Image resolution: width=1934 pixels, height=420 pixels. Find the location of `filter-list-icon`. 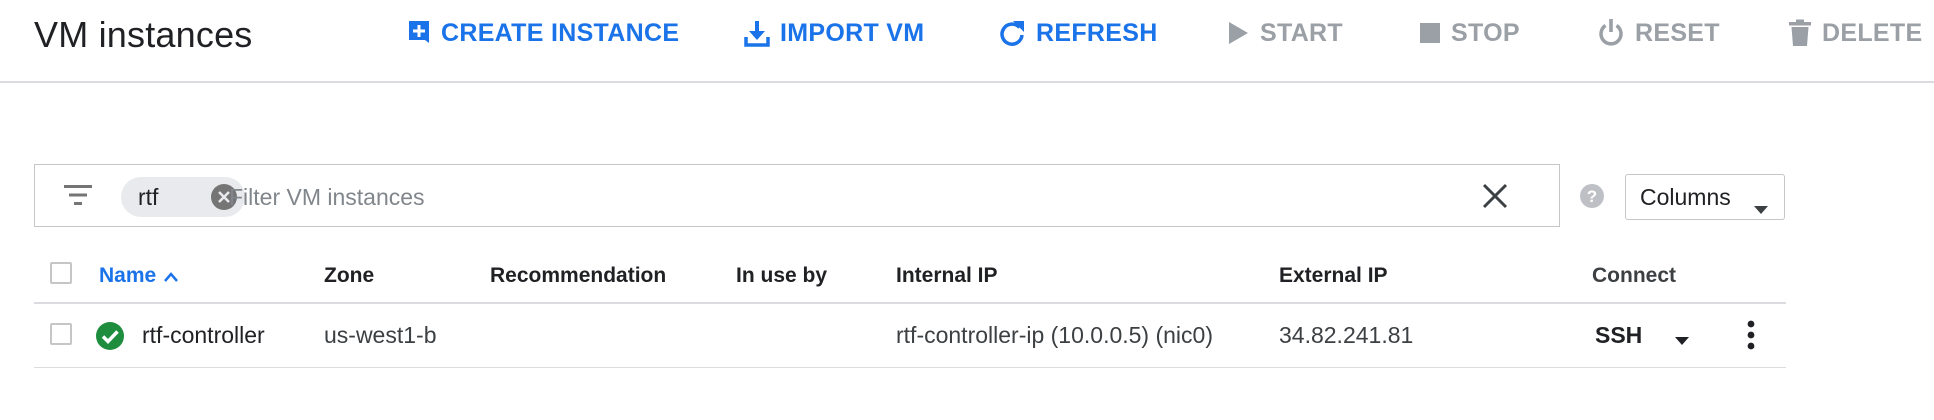

filter-list-icon is located at coordinates (78, 197).